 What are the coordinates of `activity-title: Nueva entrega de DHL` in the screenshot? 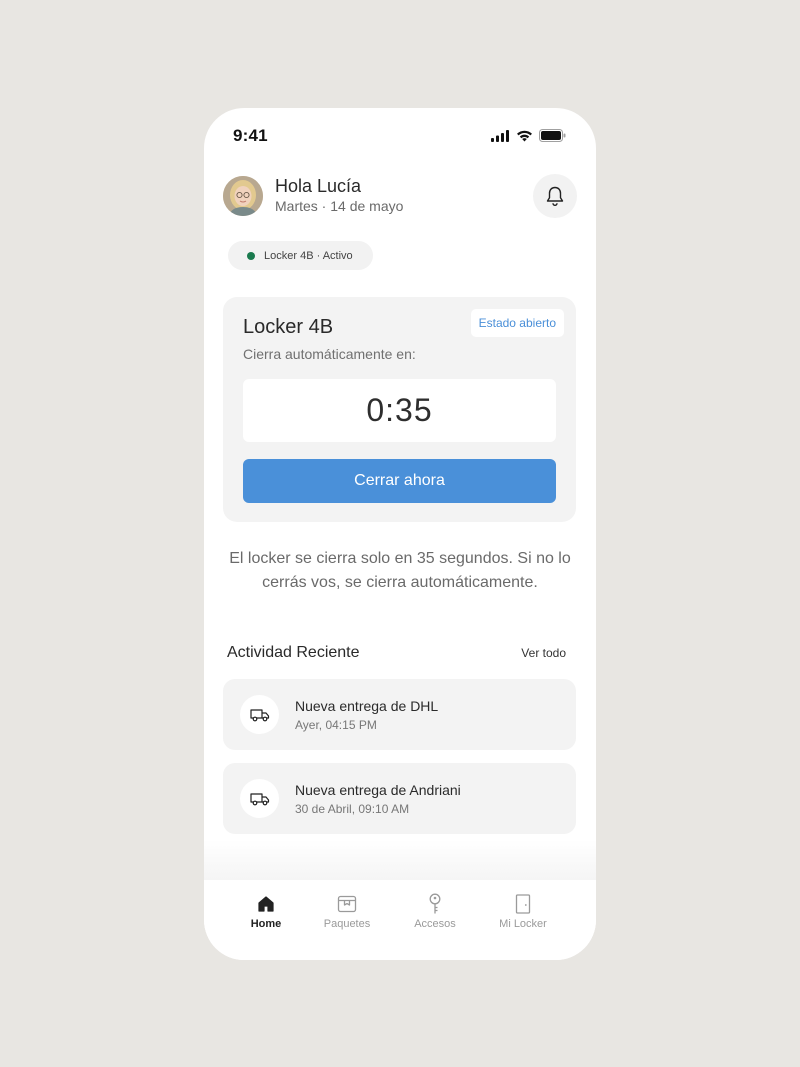 It's located at (367, 706).